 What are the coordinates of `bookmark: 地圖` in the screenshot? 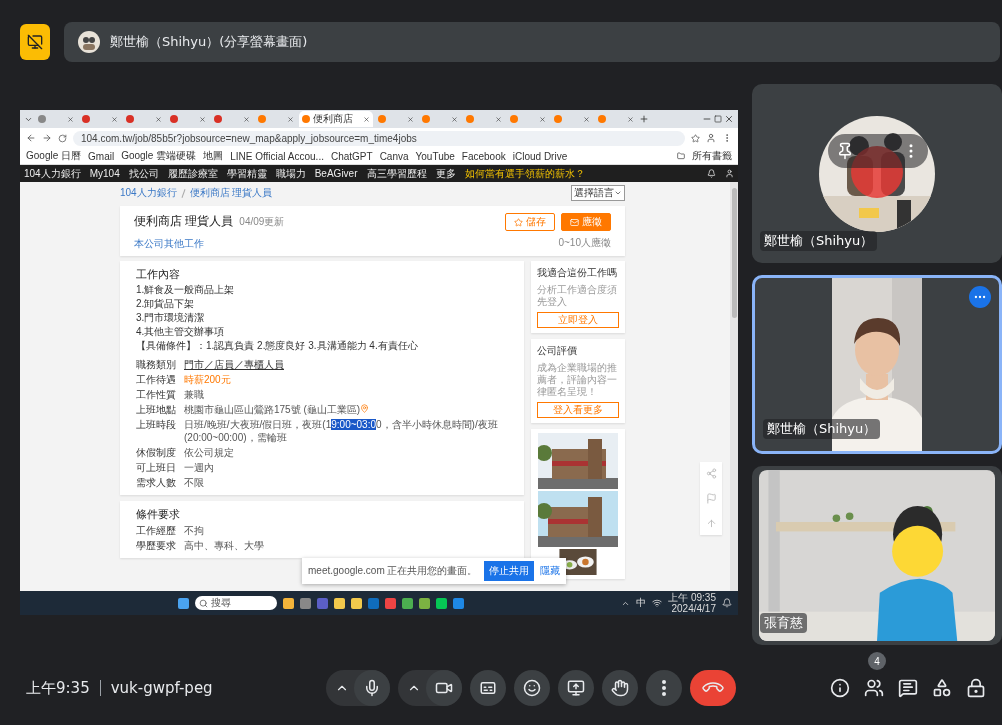 It's located at (213, 156).